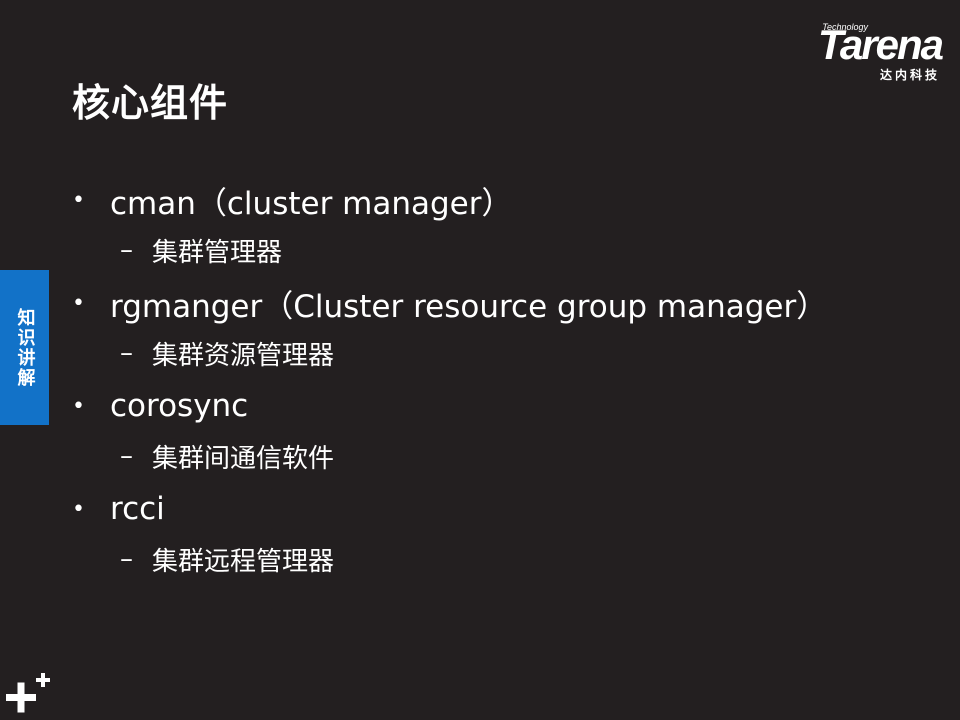 This screenshot has width=960, height=720. What do you see at coordinates (137, 509) in the screenshot?
I see `bullet-text: rcci` at bounding box center [137, 509].